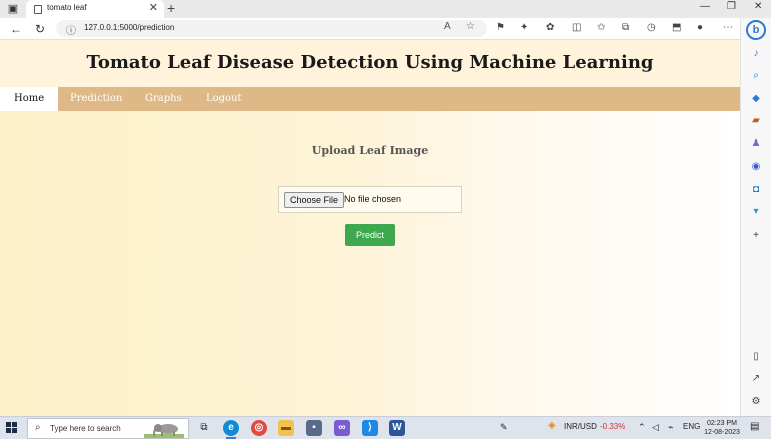  Describe the element at coordinates (370, 235) in the screenshot. I see `predict-button: Predict` at that location.